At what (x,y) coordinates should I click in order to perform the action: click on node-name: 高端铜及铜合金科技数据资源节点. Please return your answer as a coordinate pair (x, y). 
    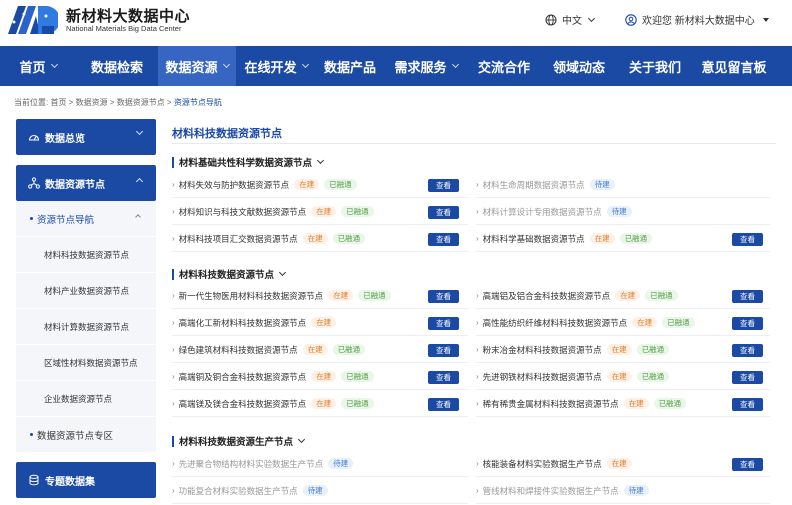
    Looking at the image, I should click on (243, 377).